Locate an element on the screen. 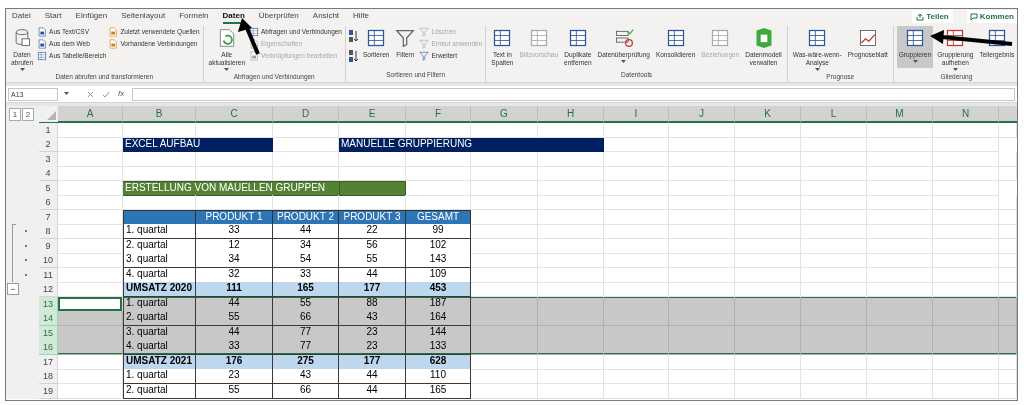  checklist-icon is located at coordinates (623, 38).